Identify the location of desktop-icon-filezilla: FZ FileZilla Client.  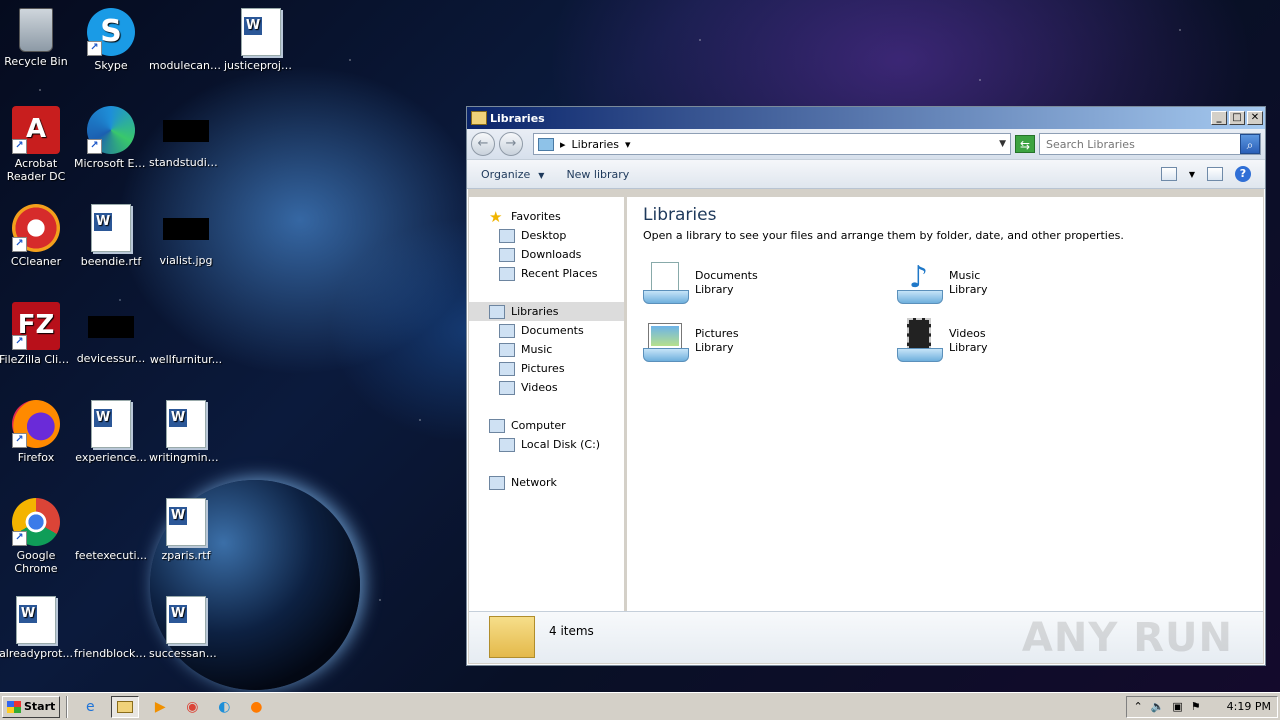
(37, 334).